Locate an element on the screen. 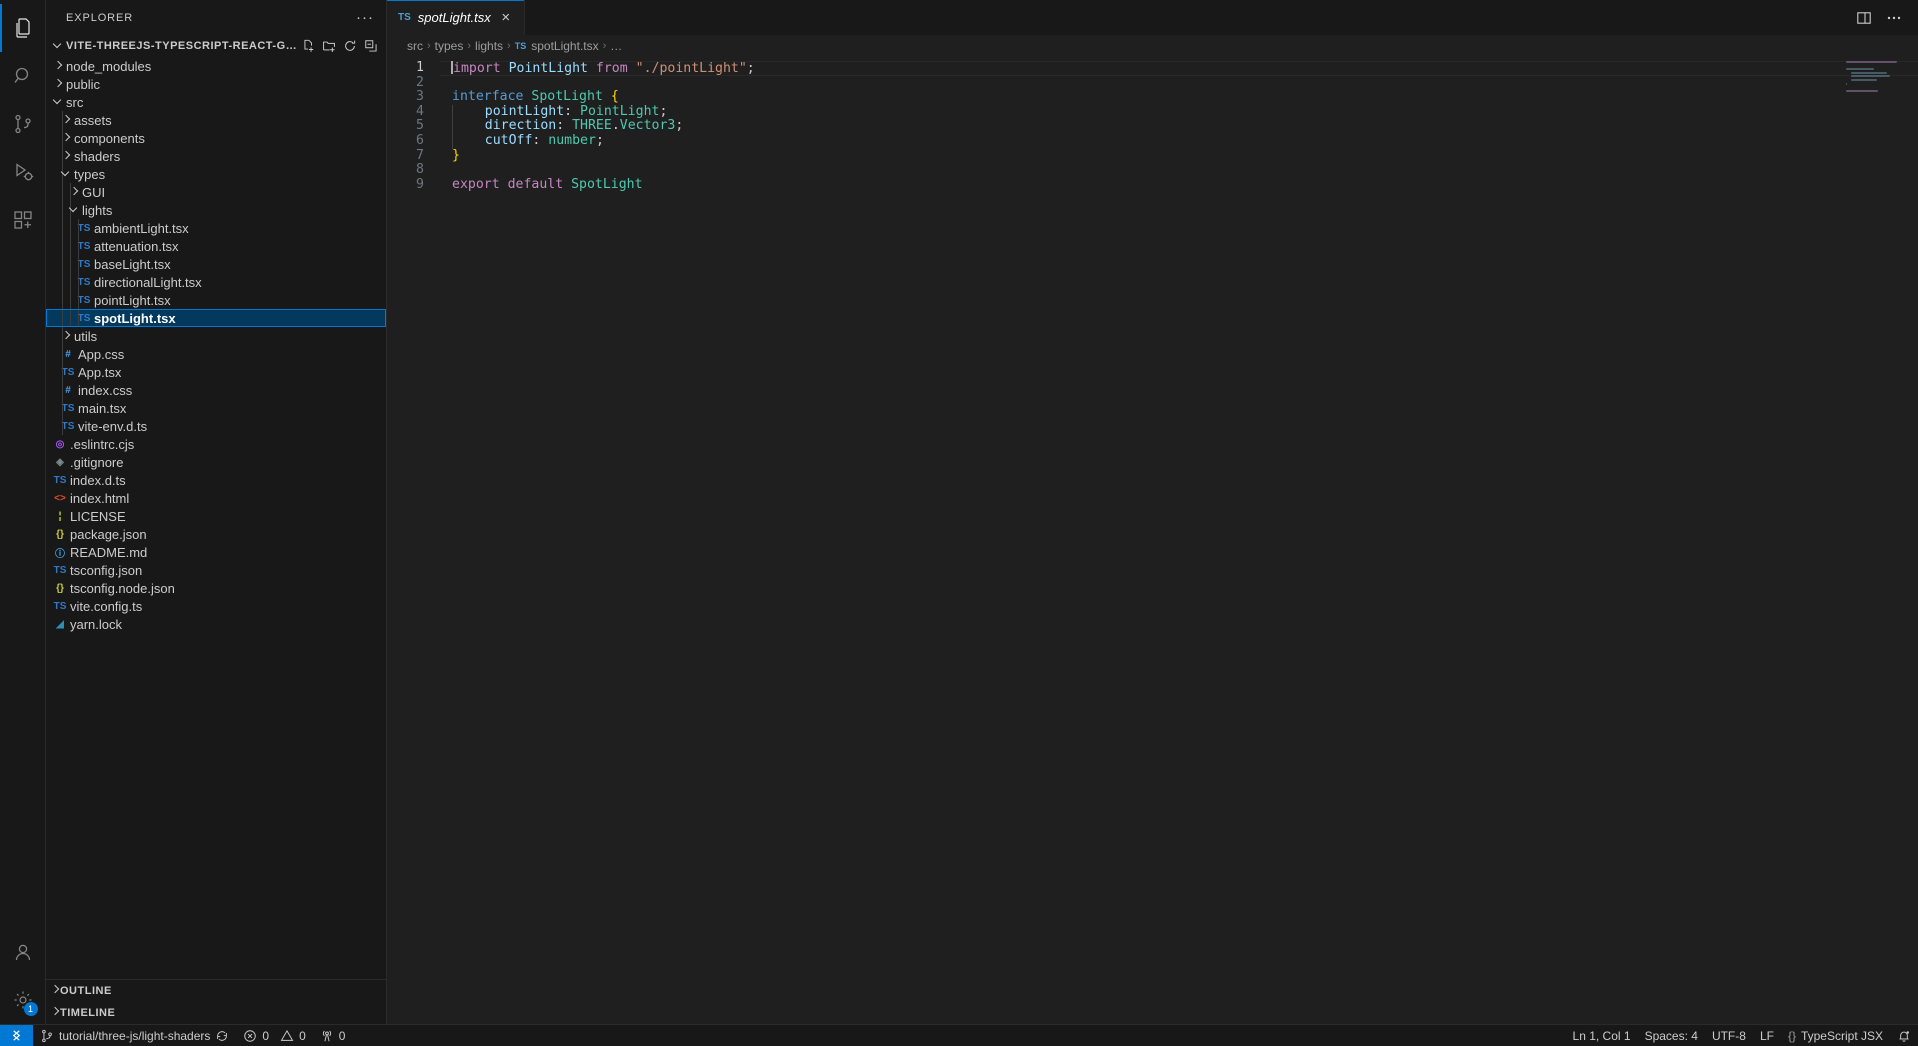 The width and height of the screenshot is (1918, 1046). tree-folder-row: public is located at coordinates (216, 84).